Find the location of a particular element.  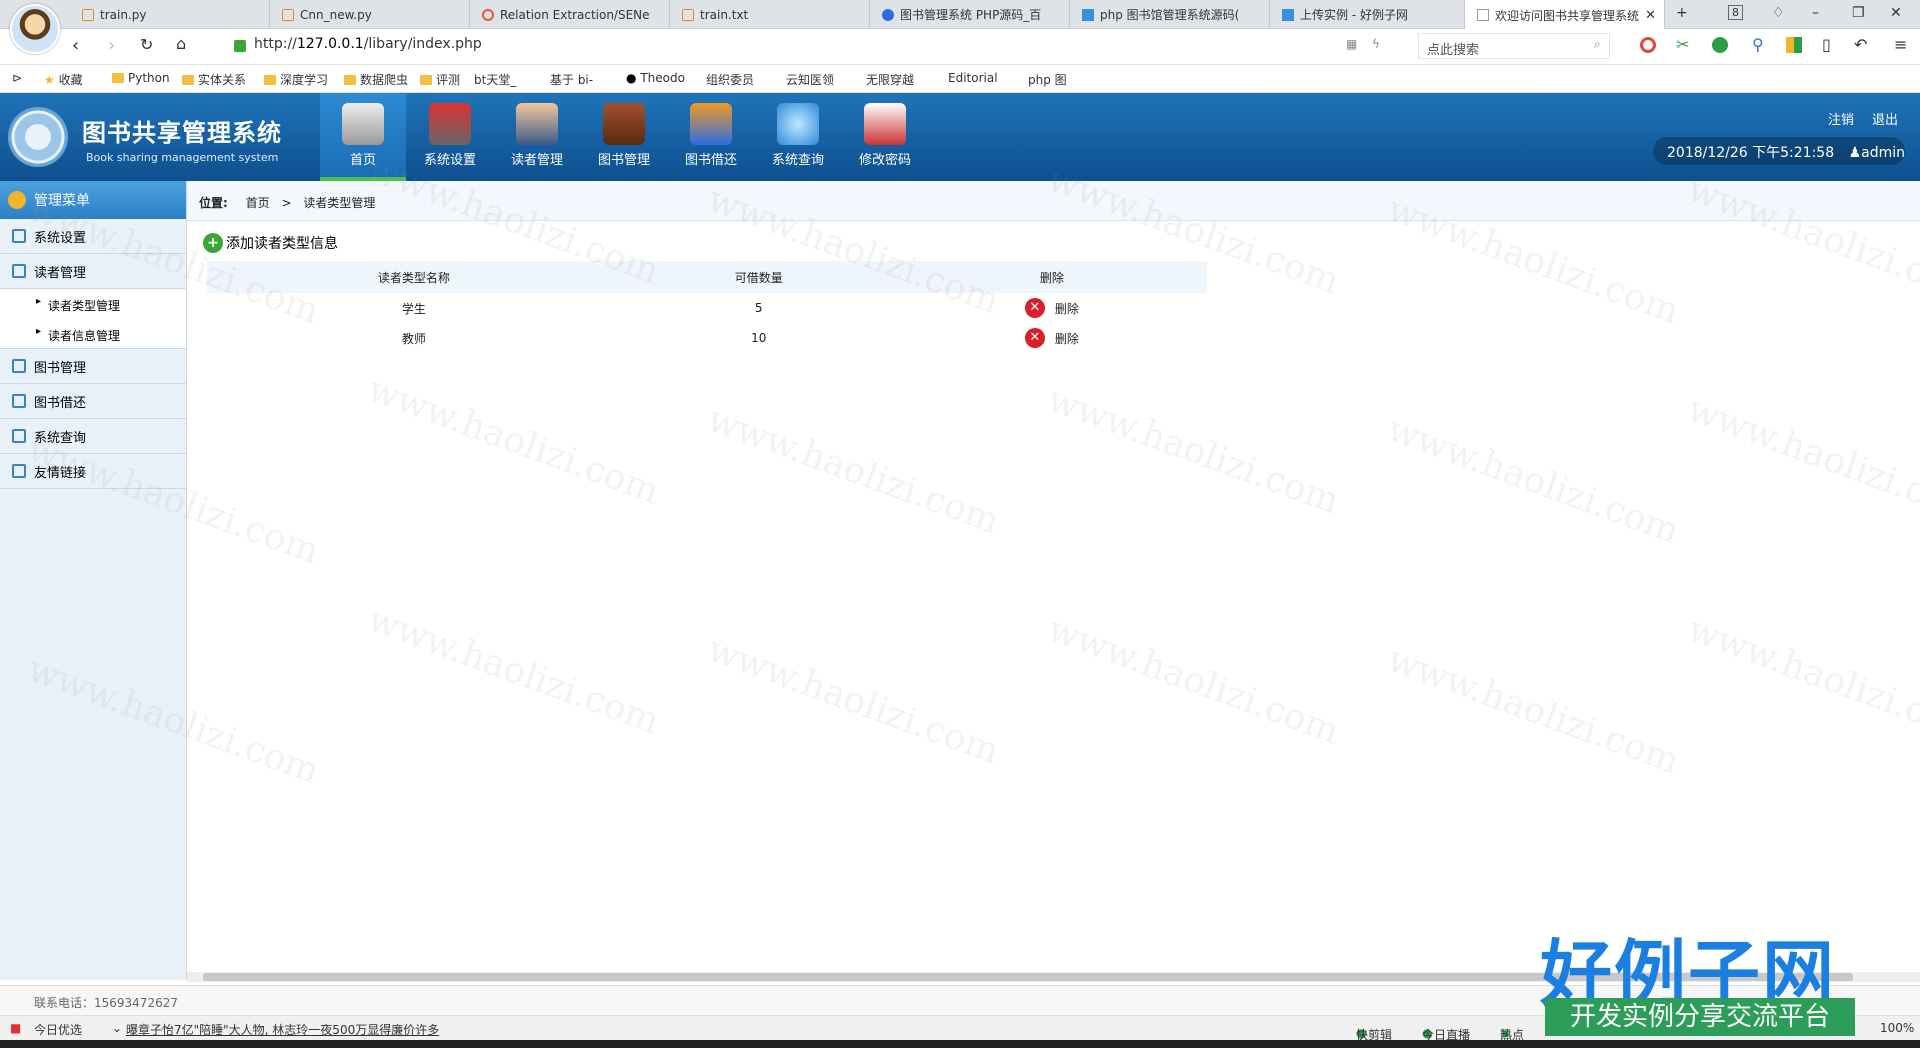

reload-icon: ↻ is located at coordinates (146, 44).